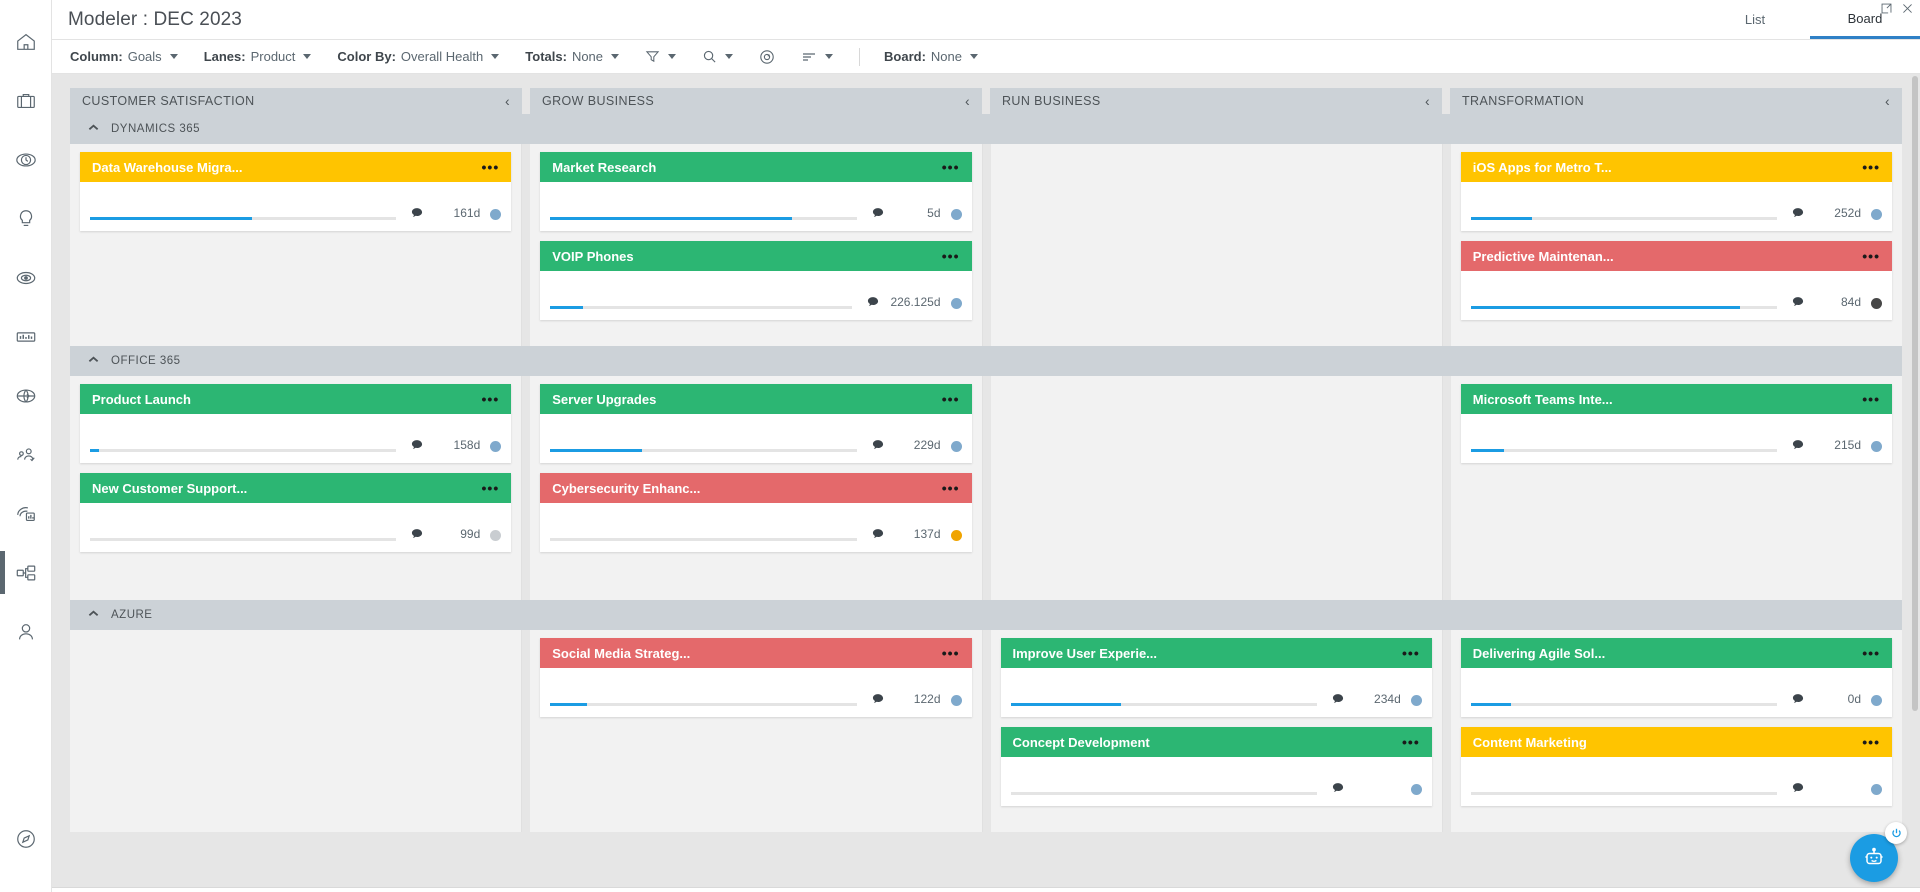 This screenshot has width=1920, height=892. What do you see at coordinates (26, 838) in the screenshot?
I see `compass-icon` at bounding box center [26, 838].